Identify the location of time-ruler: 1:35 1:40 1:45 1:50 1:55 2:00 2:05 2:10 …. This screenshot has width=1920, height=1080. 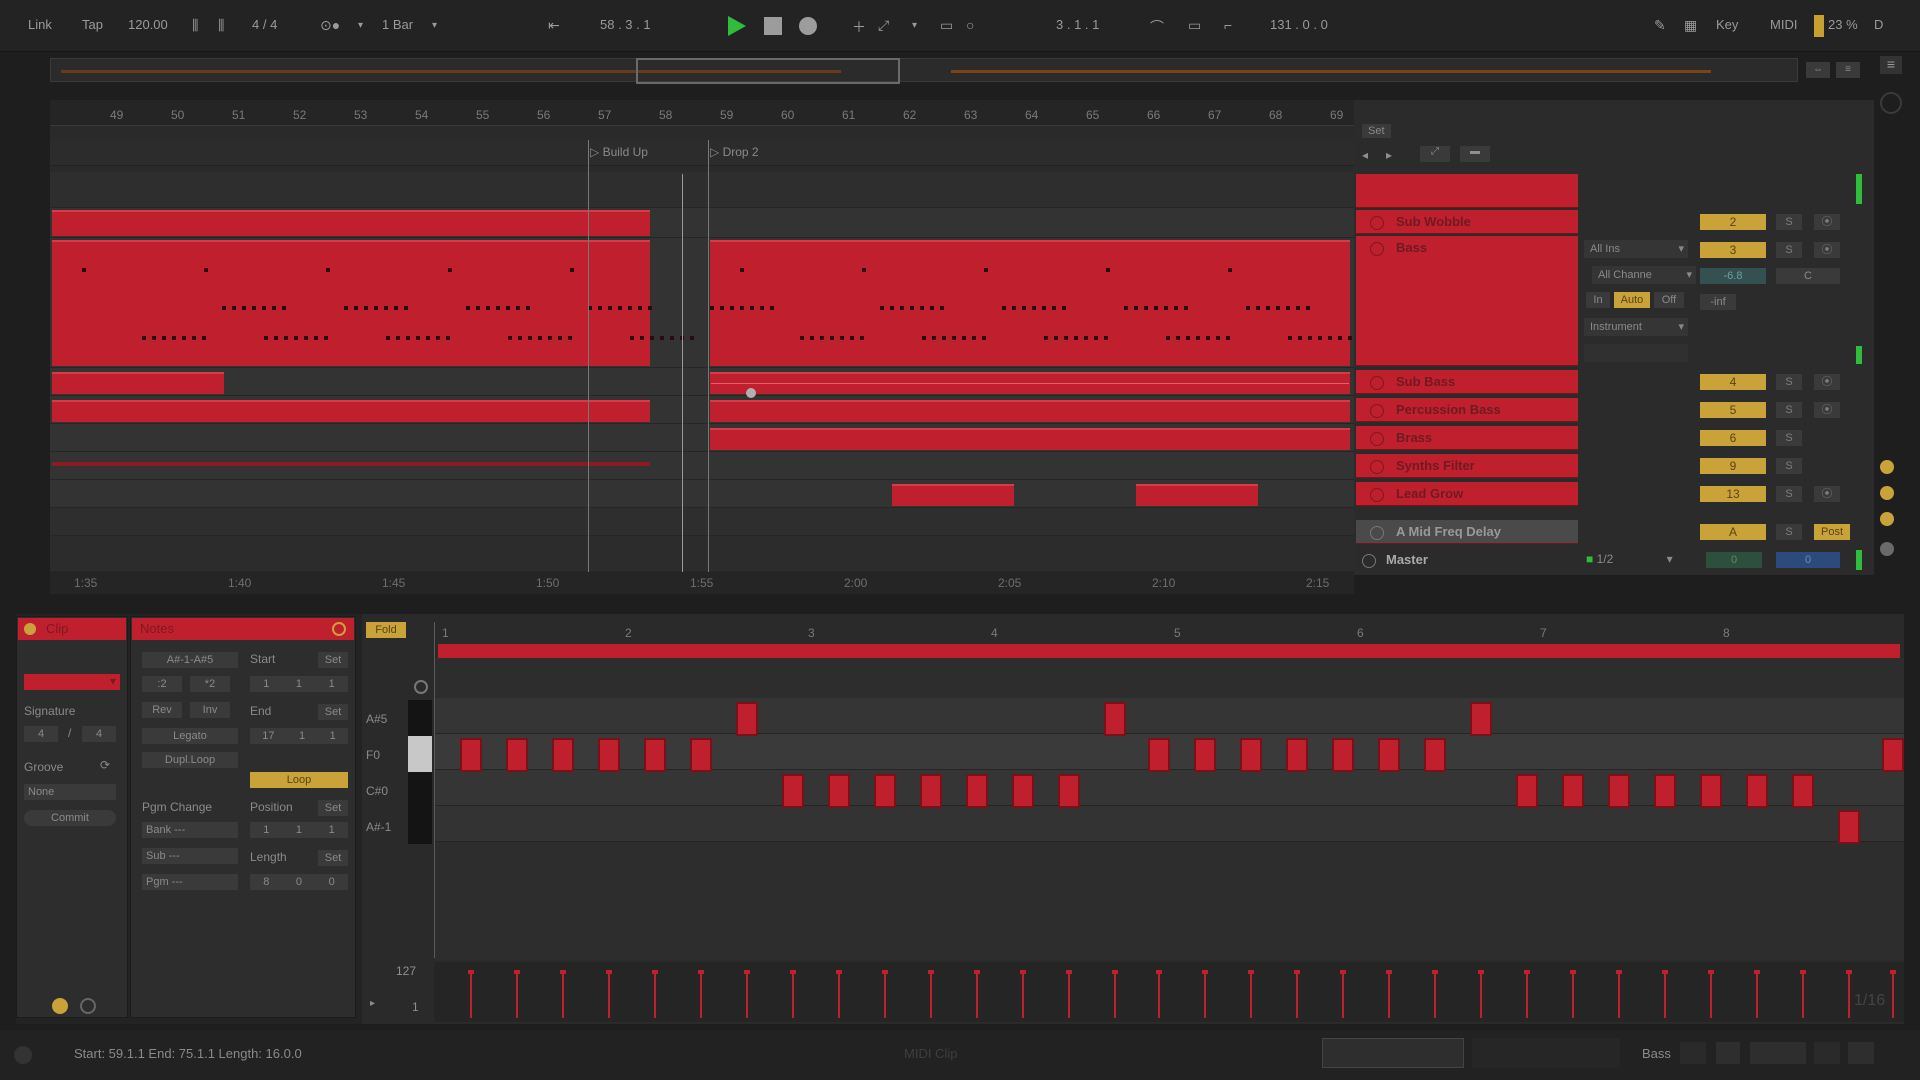
(702, 583).